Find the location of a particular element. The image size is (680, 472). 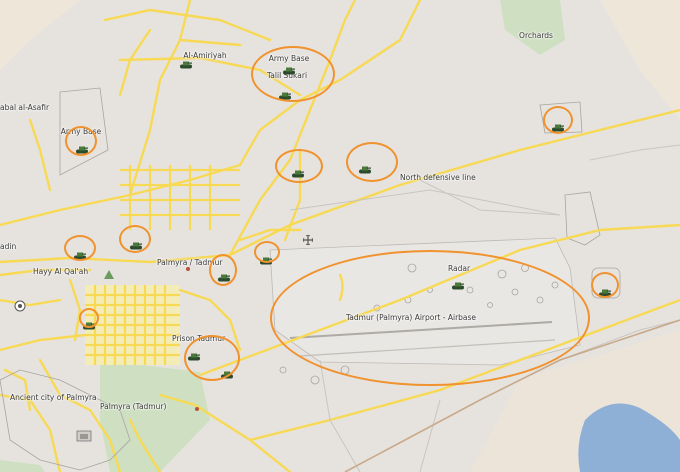

castle-icon is located at coordinates (84, 436).